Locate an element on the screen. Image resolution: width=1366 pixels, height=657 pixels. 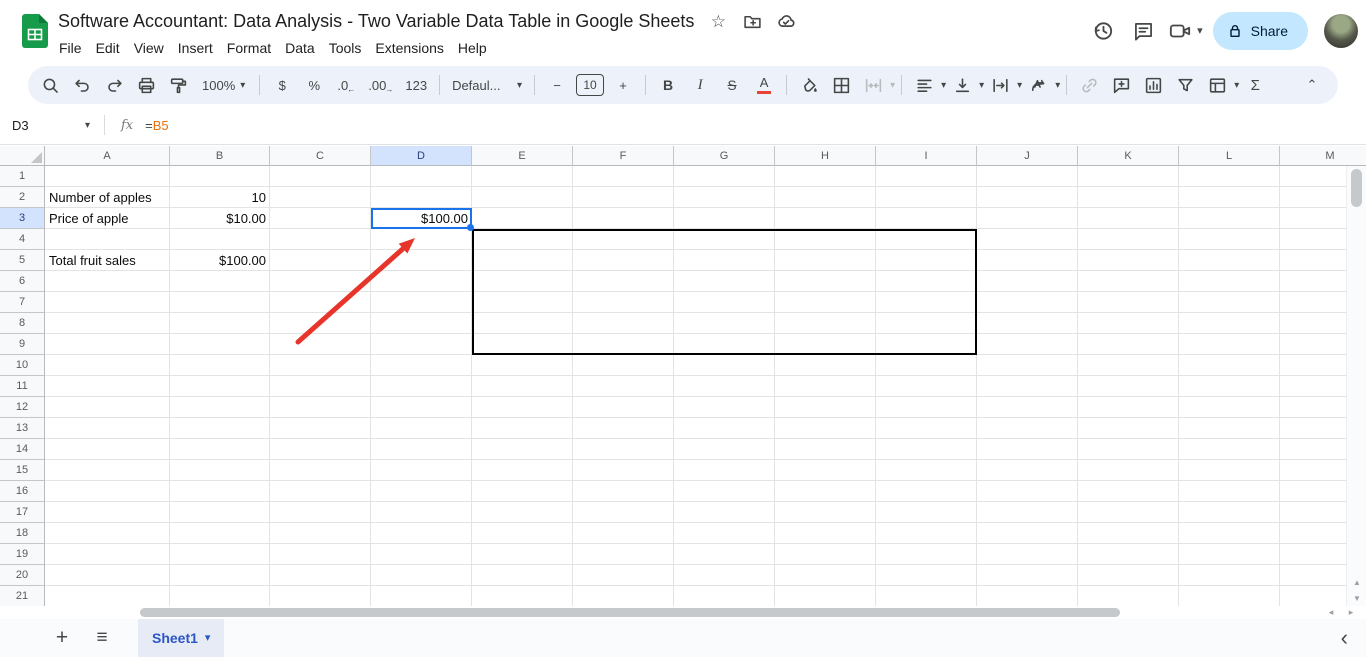
menu-item-edit: Edit is located at coordinates (108, 48).